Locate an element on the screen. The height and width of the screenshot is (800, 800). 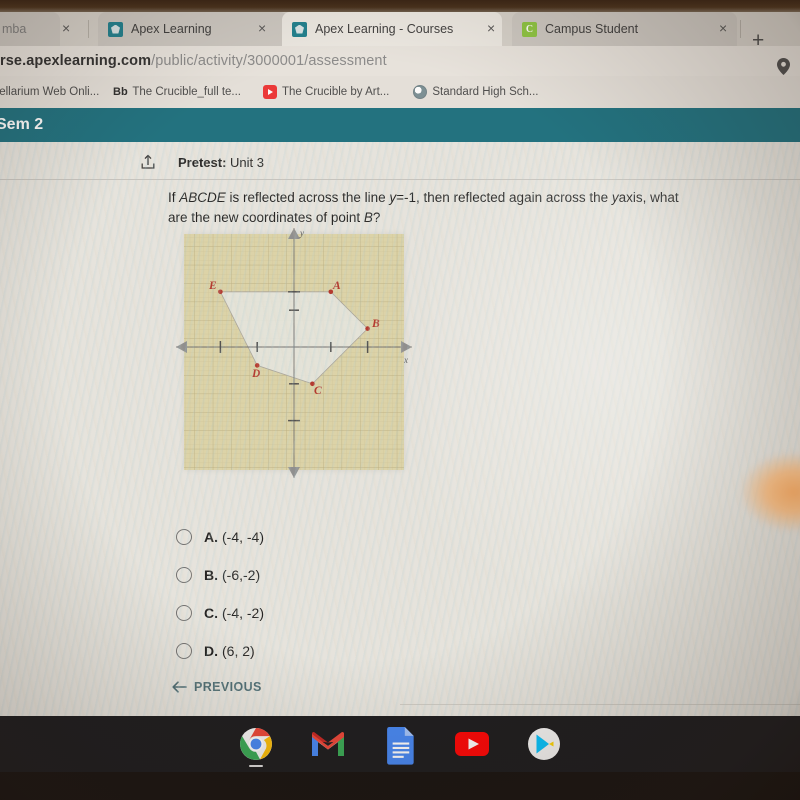
tab-close-icon-2: × is located at coordinates (491, 28).